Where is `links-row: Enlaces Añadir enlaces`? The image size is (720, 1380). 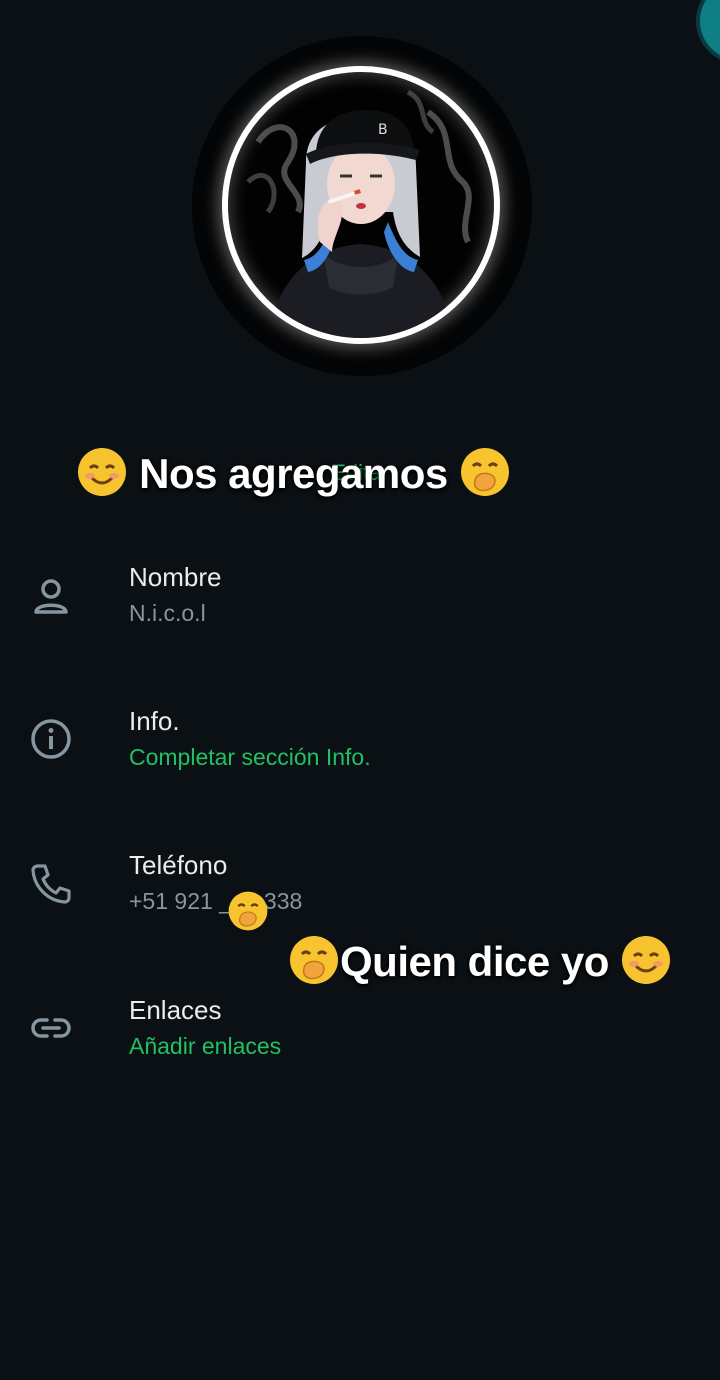
links-row: Enlaces Añadir enlaces is located at coordinates (360, 1045).